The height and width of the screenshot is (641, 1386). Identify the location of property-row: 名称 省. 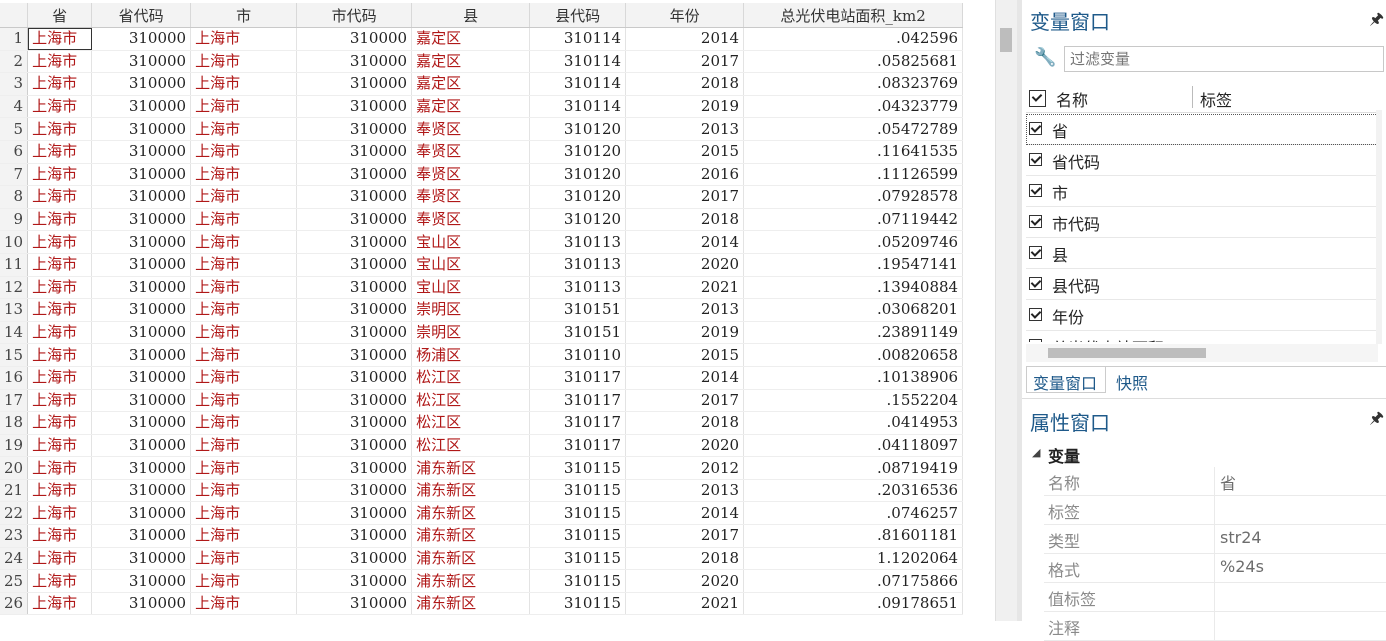
(1215, 481).